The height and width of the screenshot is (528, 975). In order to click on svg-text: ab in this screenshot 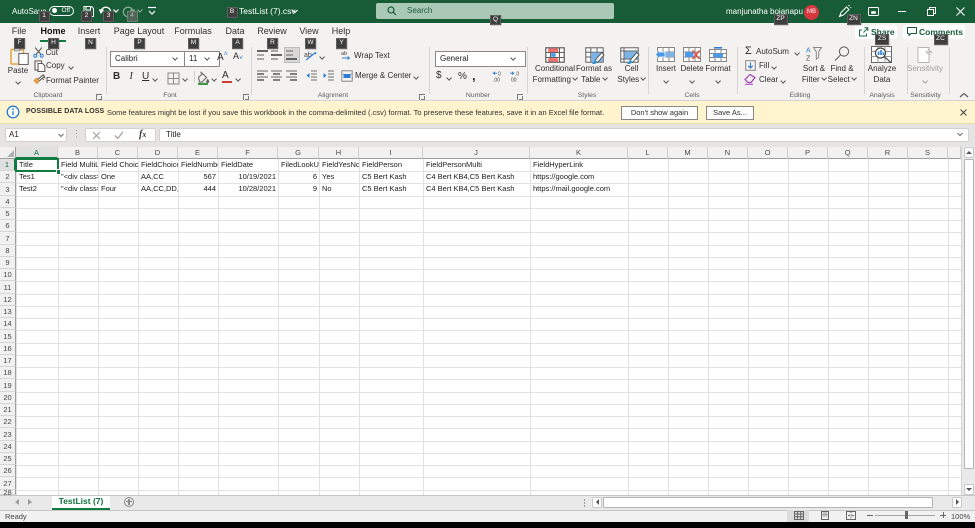, I will do `click(344, 54)`.